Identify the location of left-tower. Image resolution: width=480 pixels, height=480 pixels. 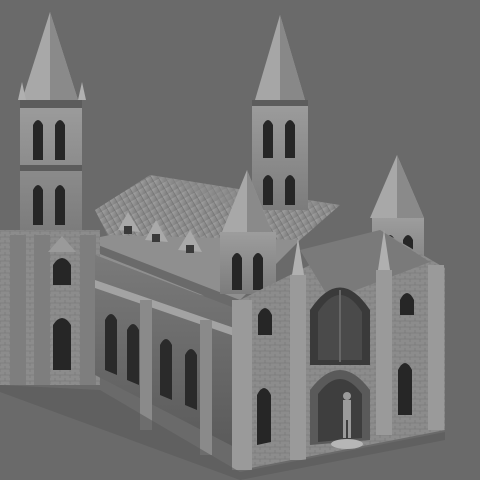
(52, 121).